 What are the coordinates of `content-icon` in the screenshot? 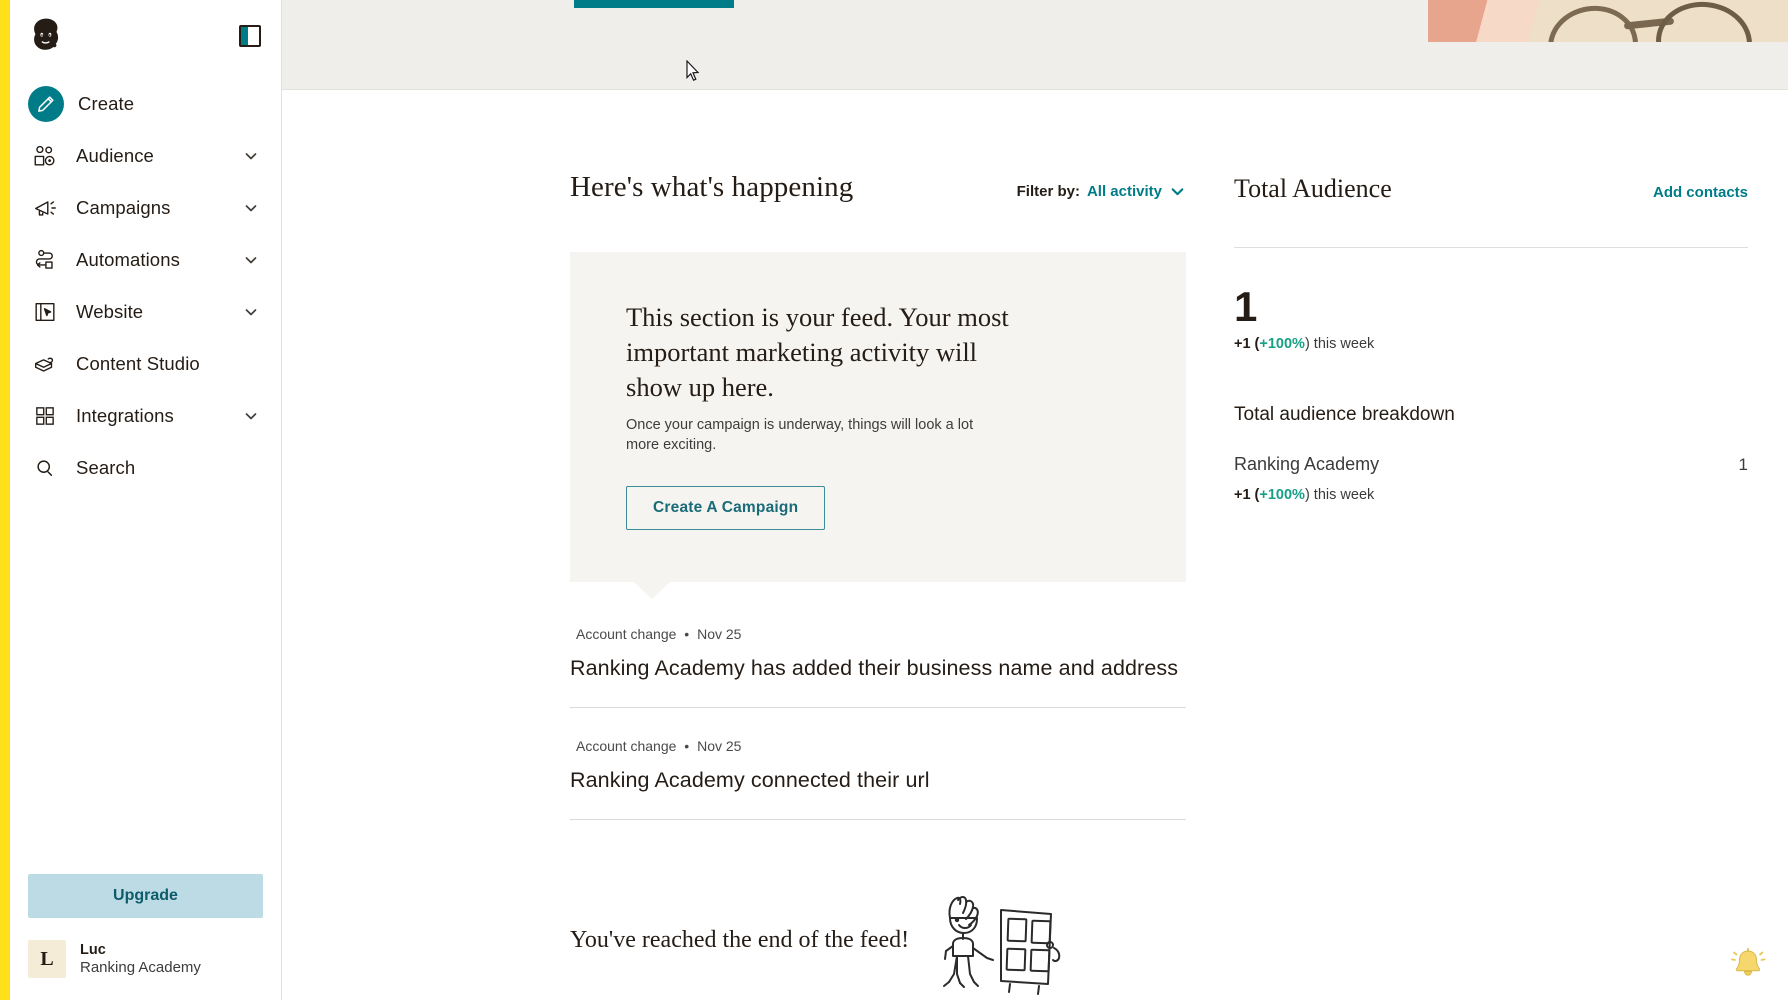 It's located at (45, 364).